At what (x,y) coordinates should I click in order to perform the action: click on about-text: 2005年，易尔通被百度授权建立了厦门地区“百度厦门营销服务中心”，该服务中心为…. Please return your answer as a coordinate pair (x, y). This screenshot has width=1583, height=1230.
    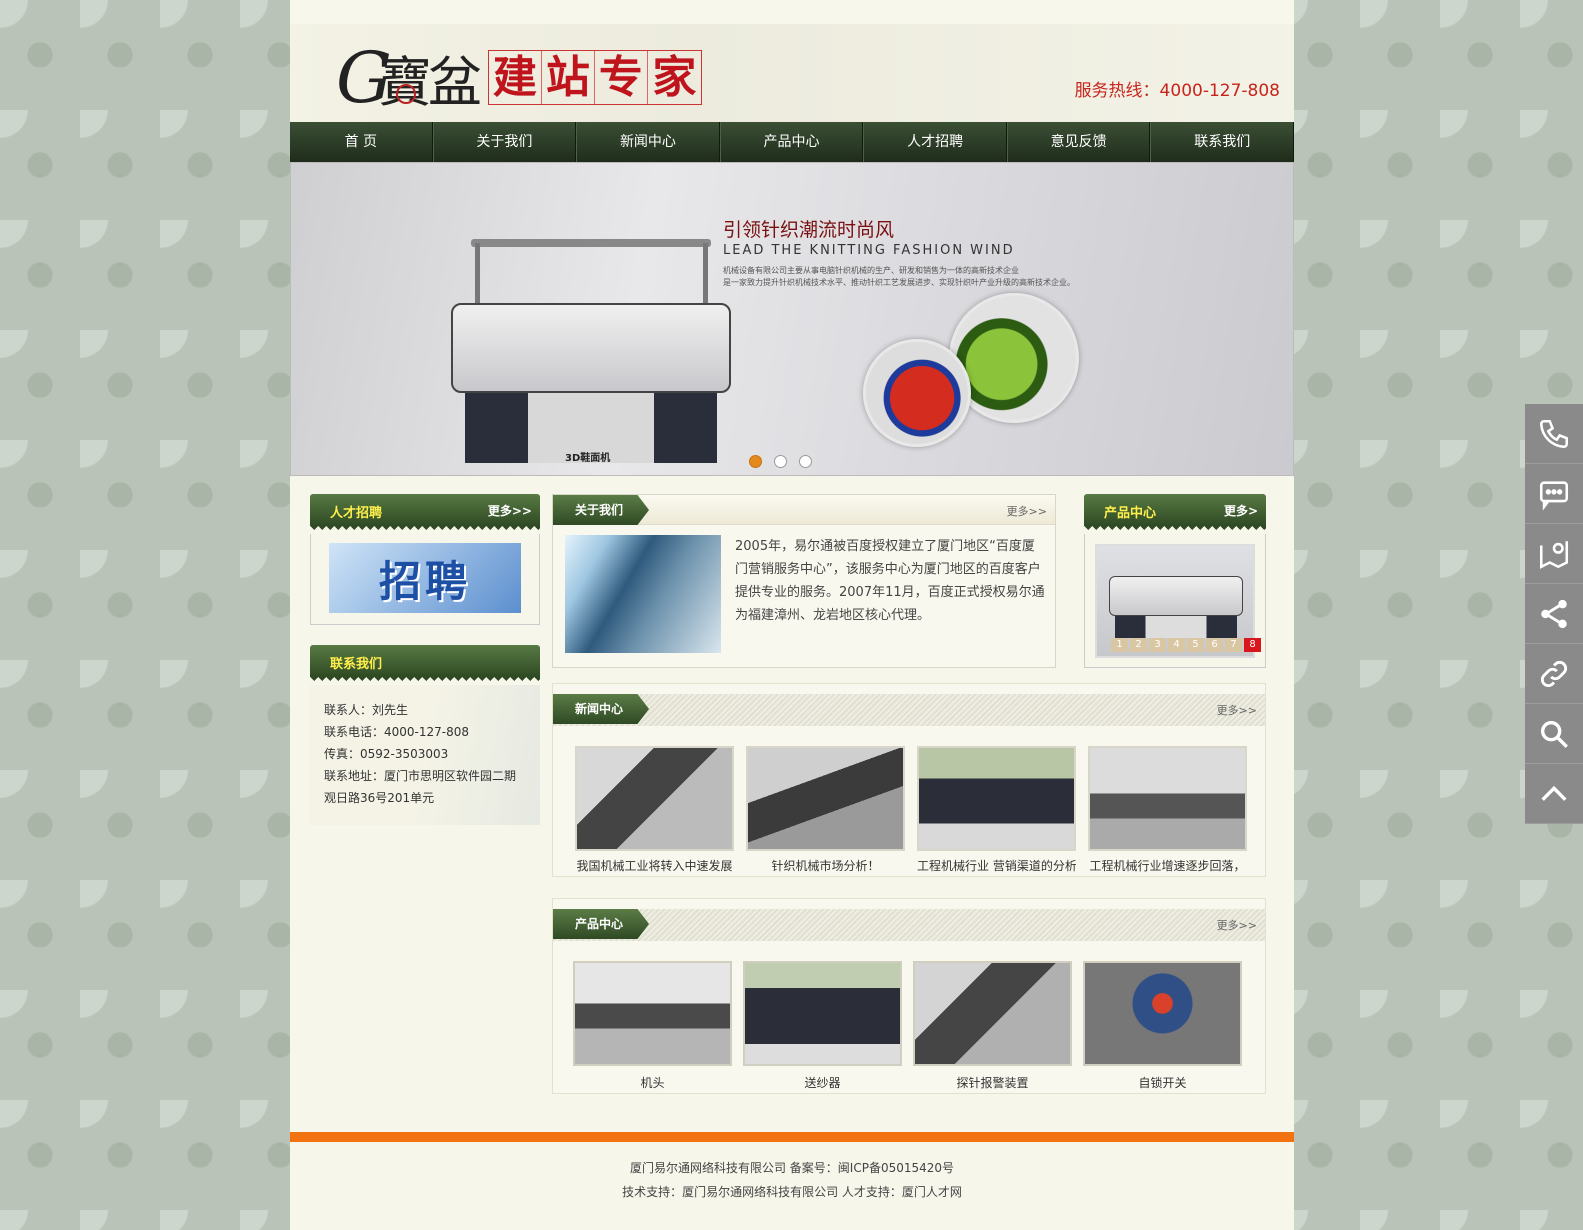
    Looking at the image, I should click on (890, 581).